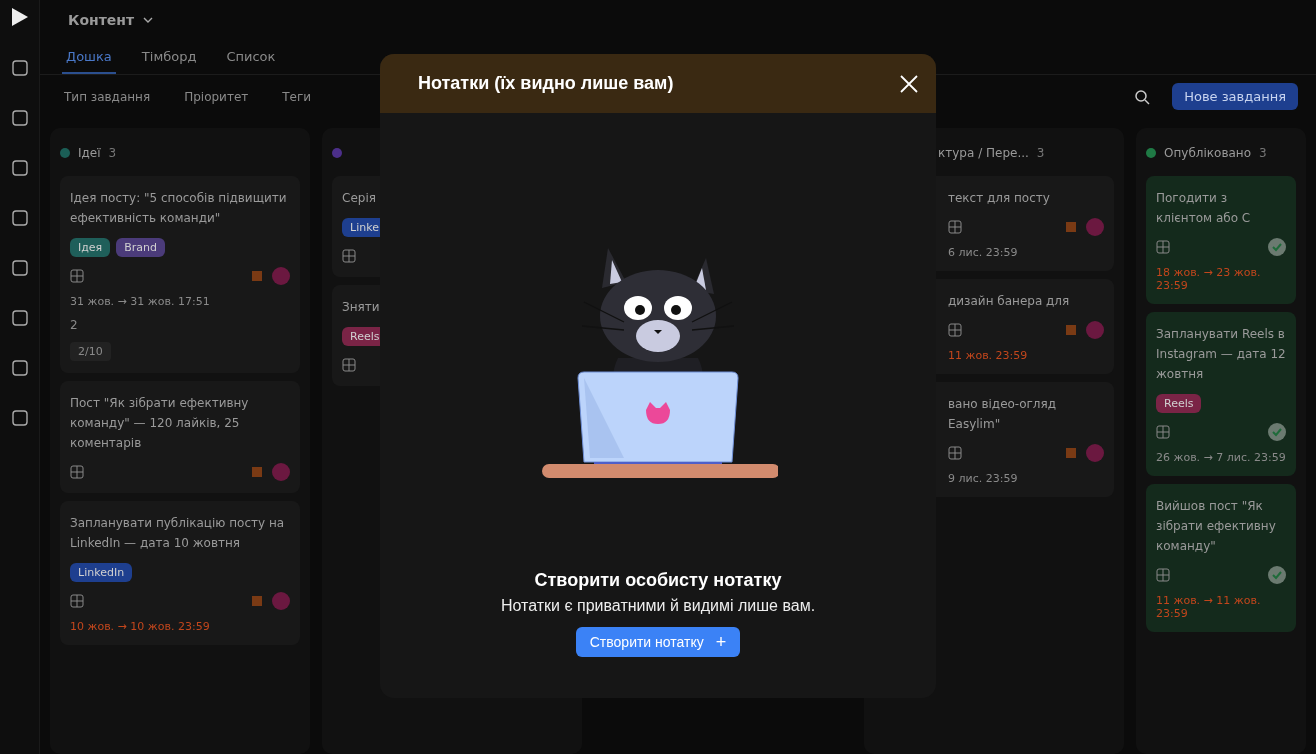 The height and width of the screenshot is (754, 1316). Describe the element at coordinates (999, 198) in the screenshot. I see `card-title: текст для посту` at that location.